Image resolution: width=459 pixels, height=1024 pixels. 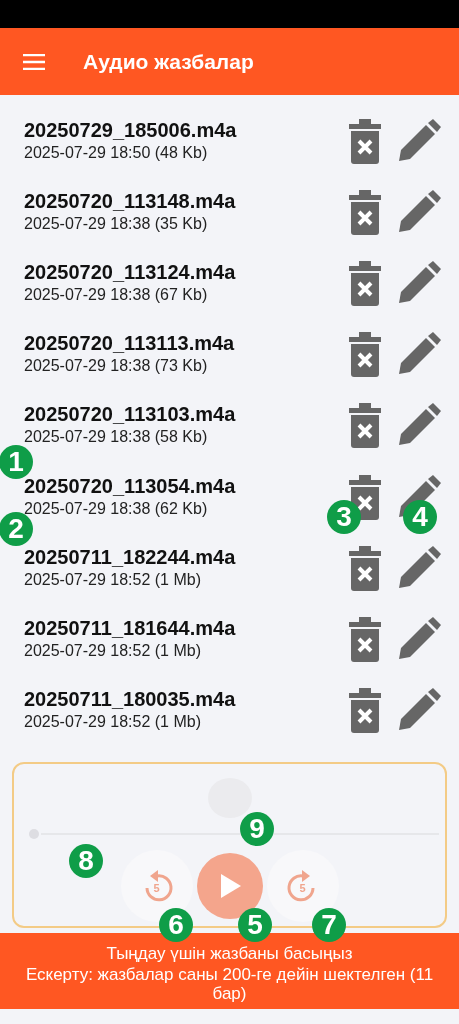 I want to click on app-title: Аудио жазбалар, so click(x=168, y=61).